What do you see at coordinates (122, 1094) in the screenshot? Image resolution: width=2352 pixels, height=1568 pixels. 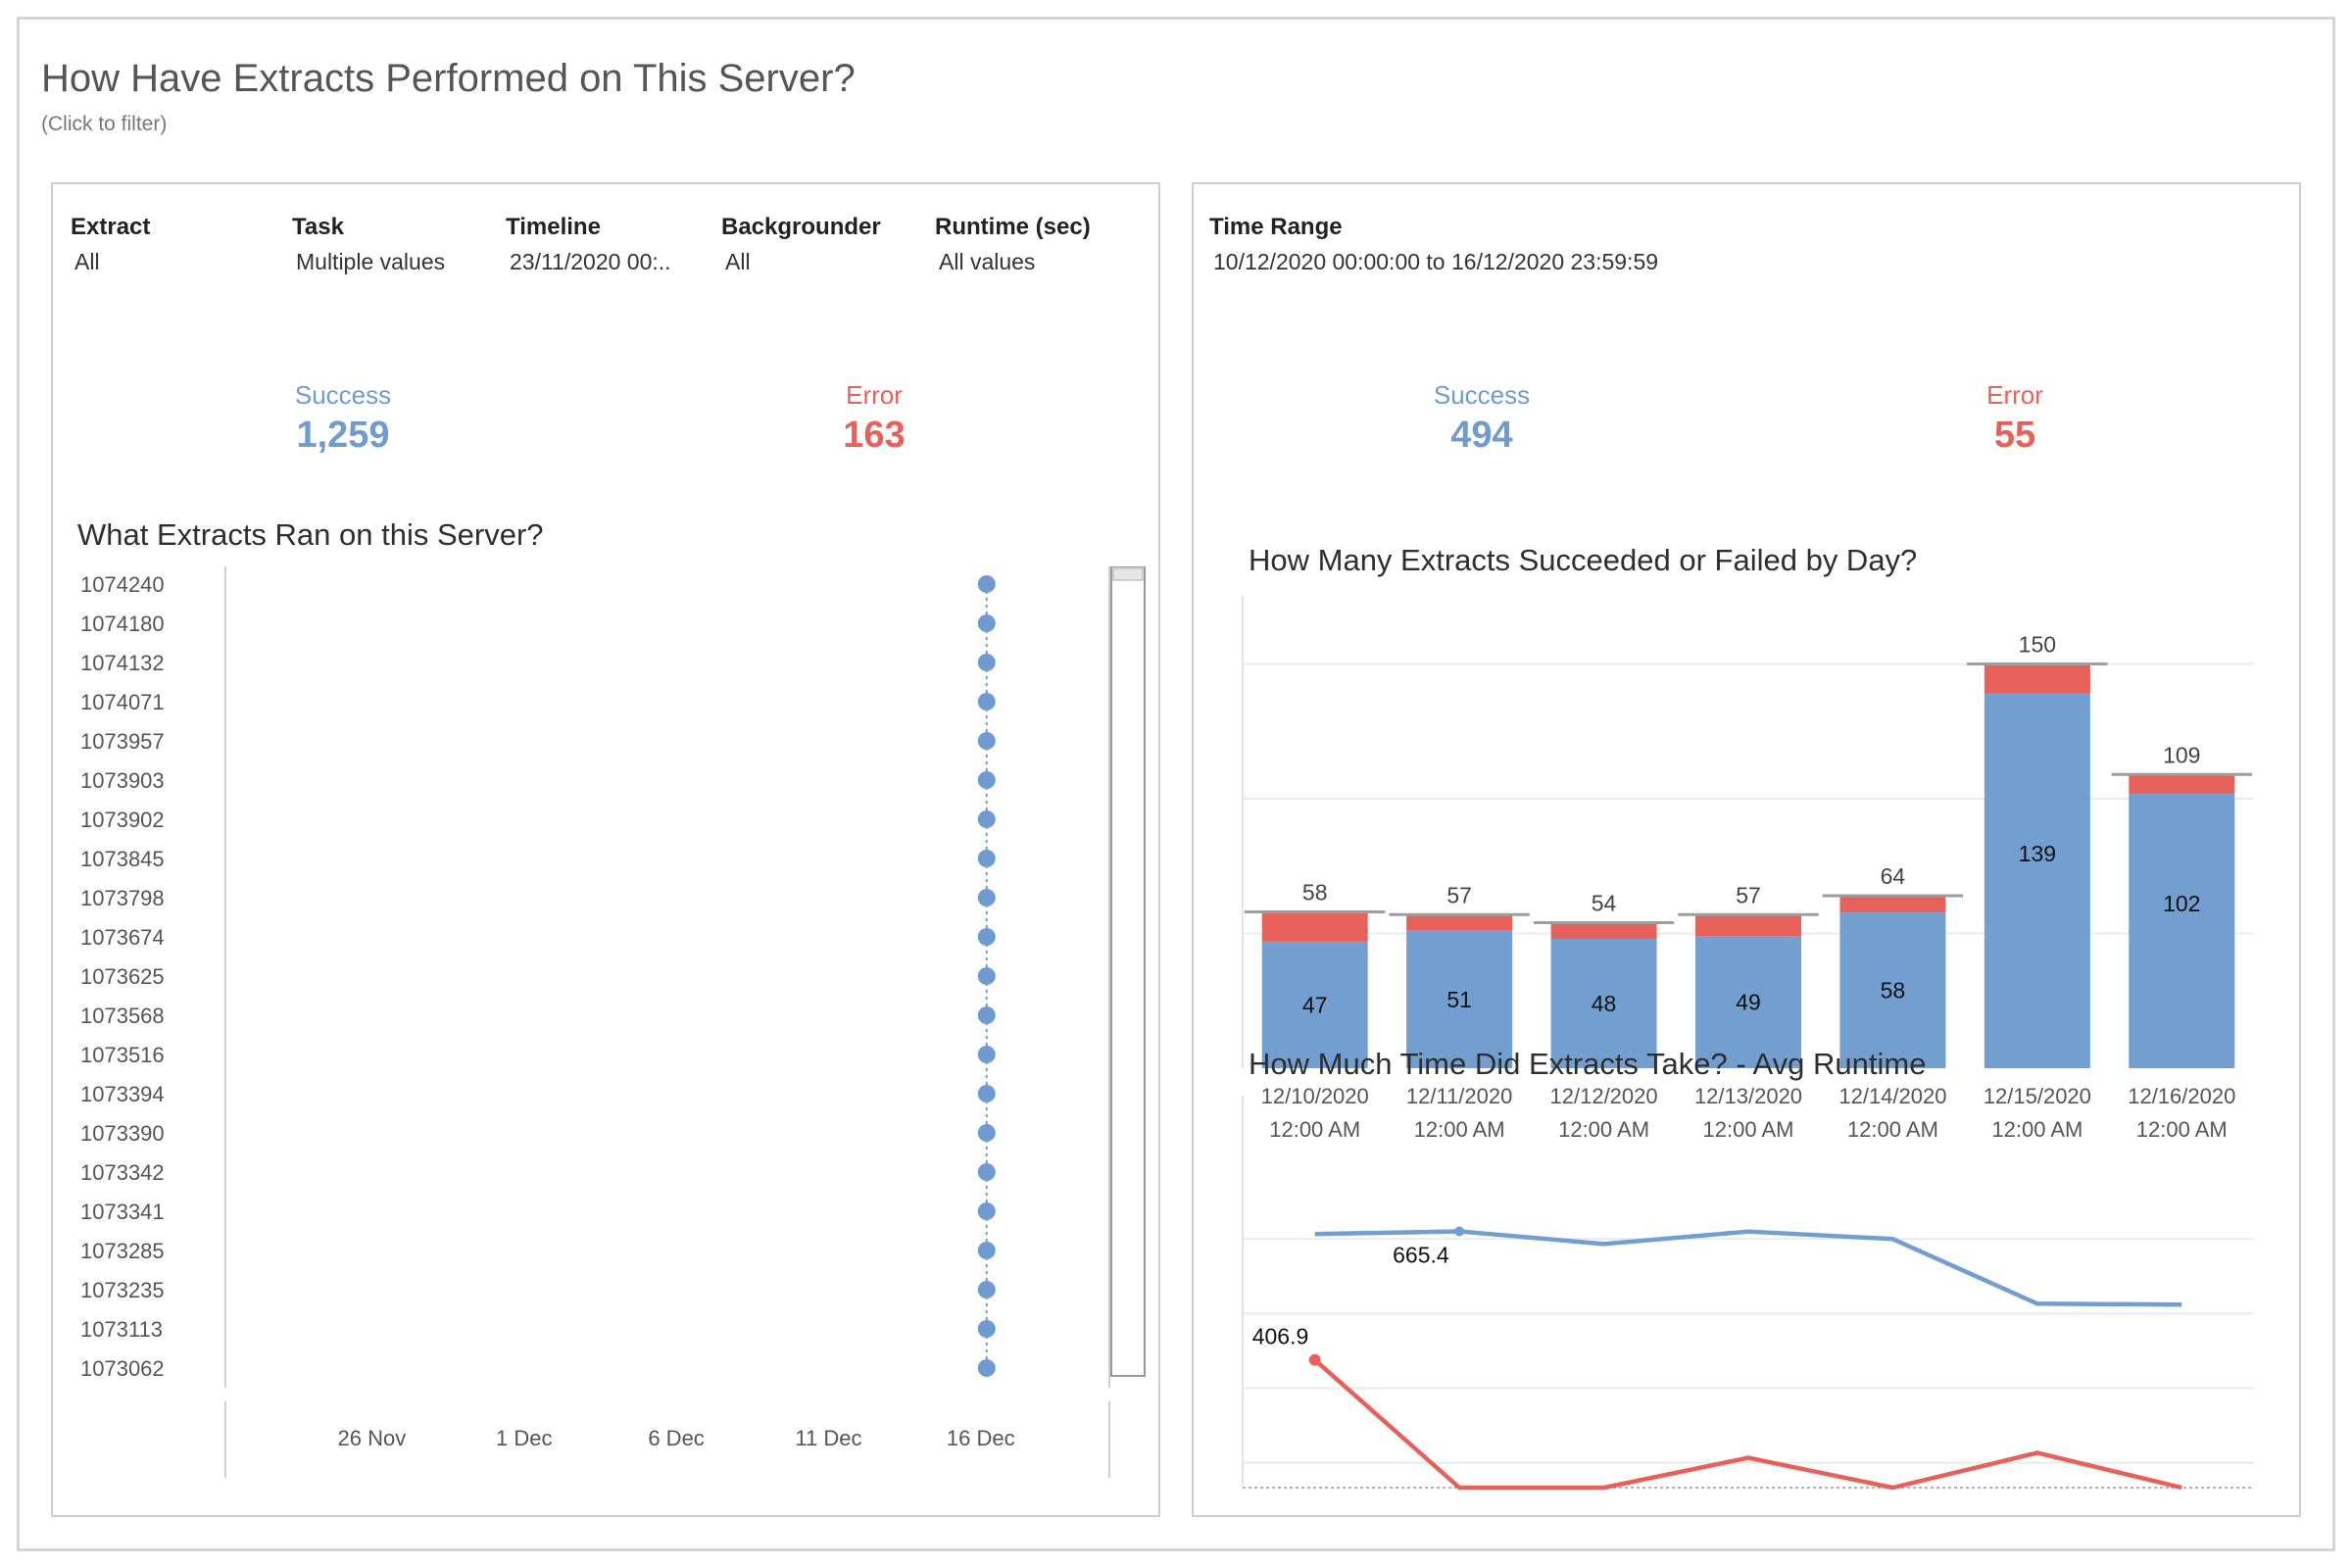 I see `y-tick-label: 1073394` at bounding box center [122, 1094].